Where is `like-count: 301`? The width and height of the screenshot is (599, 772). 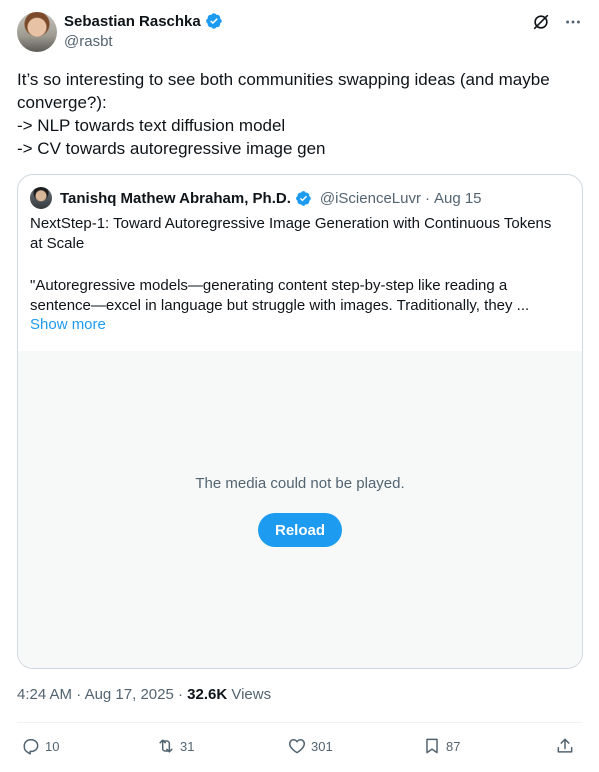 like-count: 301 is located at coordinates (322, 746).